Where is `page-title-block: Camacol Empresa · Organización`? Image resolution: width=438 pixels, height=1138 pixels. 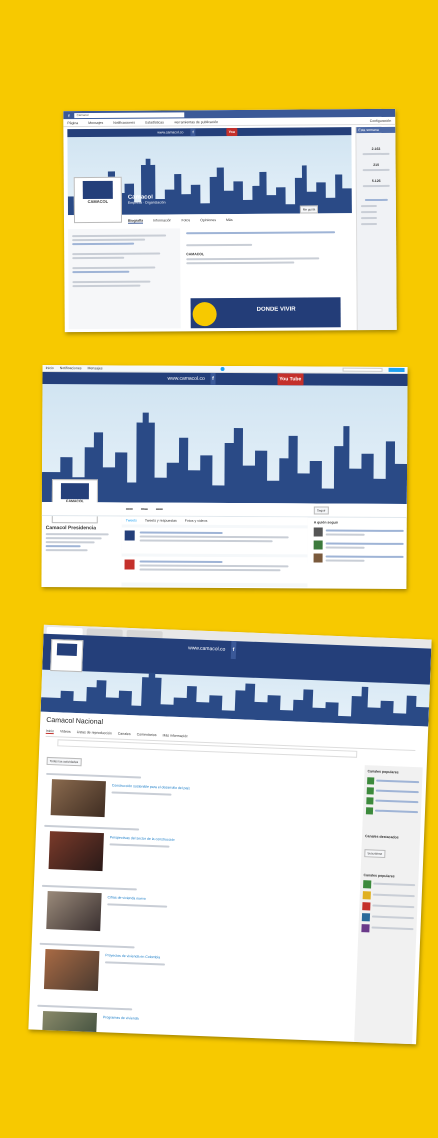
page-title-block: Camacol Empresa · Organización is located at coordinates (146, 199).